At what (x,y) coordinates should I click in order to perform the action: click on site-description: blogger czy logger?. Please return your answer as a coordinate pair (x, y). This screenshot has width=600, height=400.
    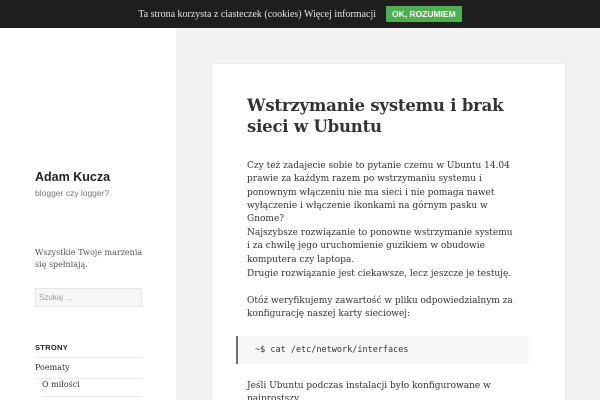
    Looking at the image, I should click on (72, 193).